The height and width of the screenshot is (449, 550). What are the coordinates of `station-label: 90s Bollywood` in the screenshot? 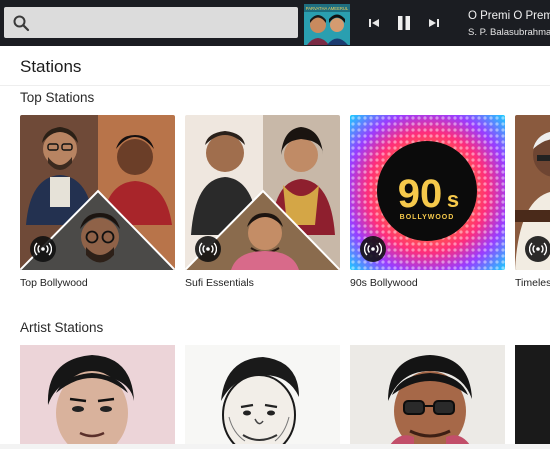 It's located at (384, 283).